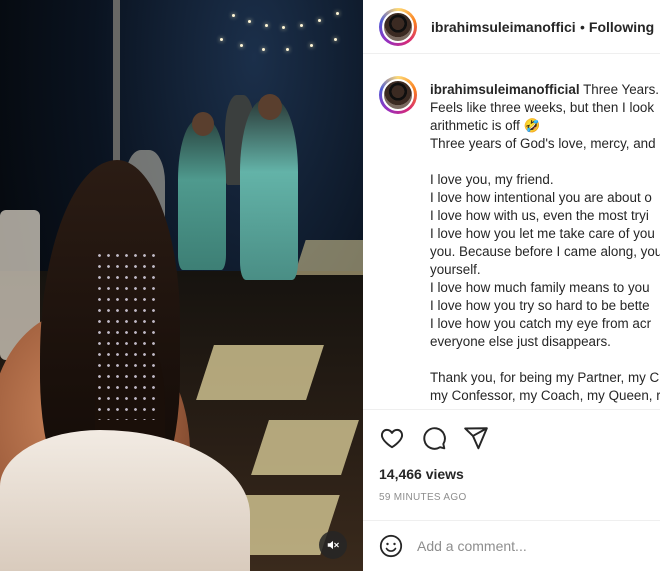 The height and width of the screenshot is (571, 660). Describe the element at coordinates (543, 143) in the screenshot. I see `caption-line: Three years of God's love, mercy, and` at that location.